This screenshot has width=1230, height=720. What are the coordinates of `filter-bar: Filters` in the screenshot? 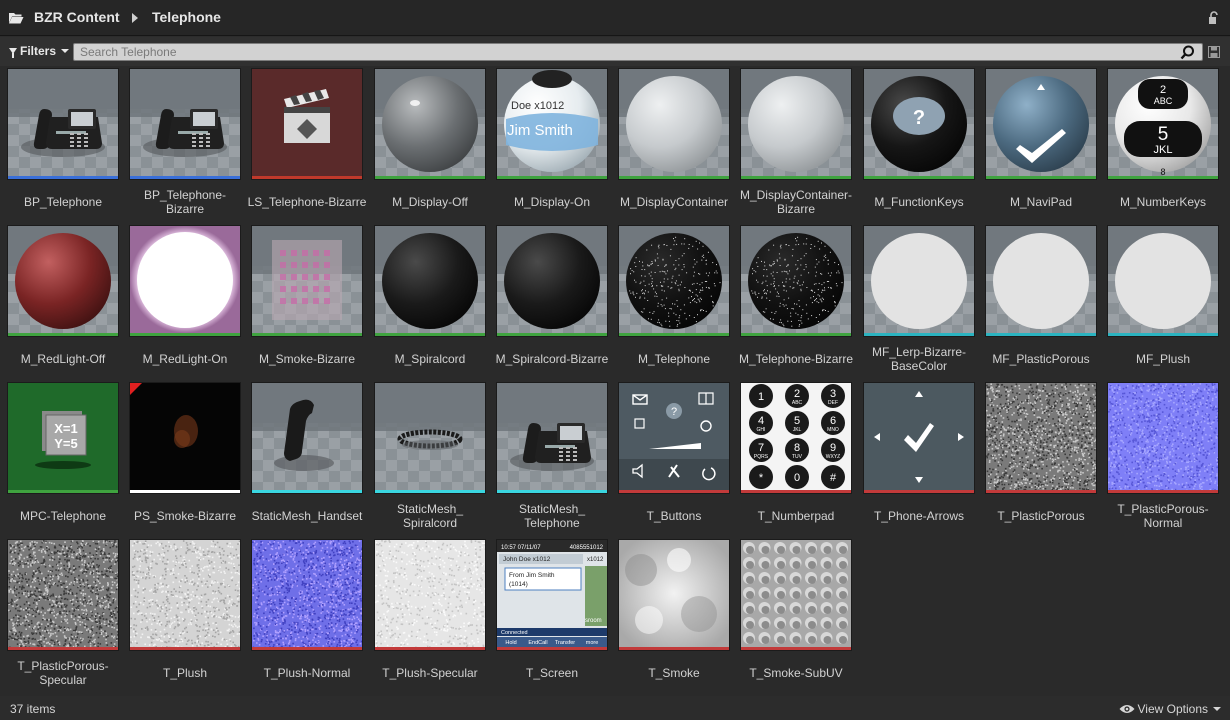 It's located at (615, 51).